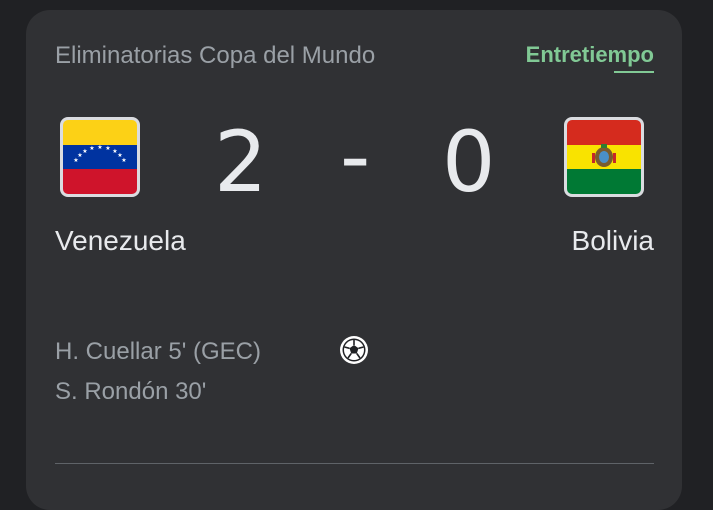 This screenshot has width=713, height=510. What do you see at coordinates (469, 162) in the screenshot?
I see `away-score: 0` at bounding box center [469, 162].